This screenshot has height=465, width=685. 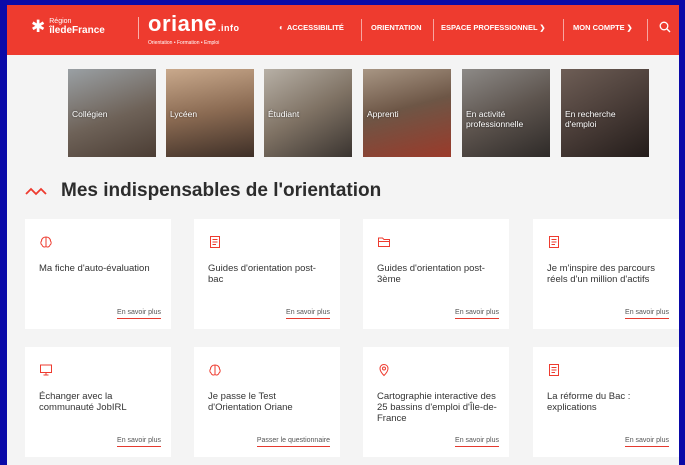 I want to click on tile-label: Collégien, so click(x=90, y=114).